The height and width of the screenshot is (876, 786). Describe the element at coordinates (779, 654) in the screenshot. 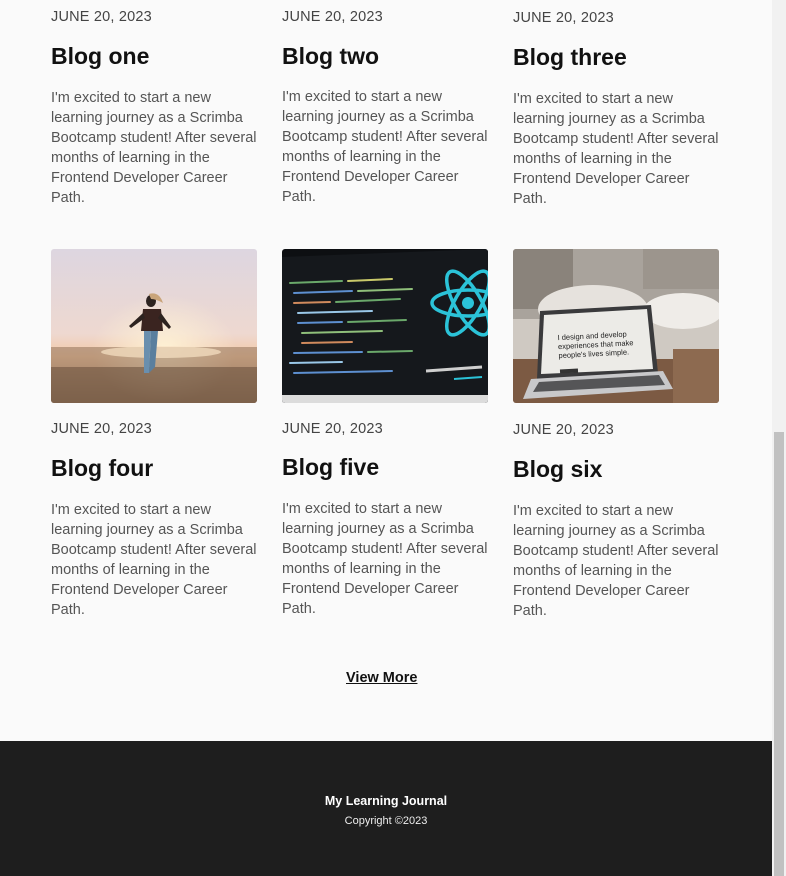

I see `scrollbar-thumb` at that location.